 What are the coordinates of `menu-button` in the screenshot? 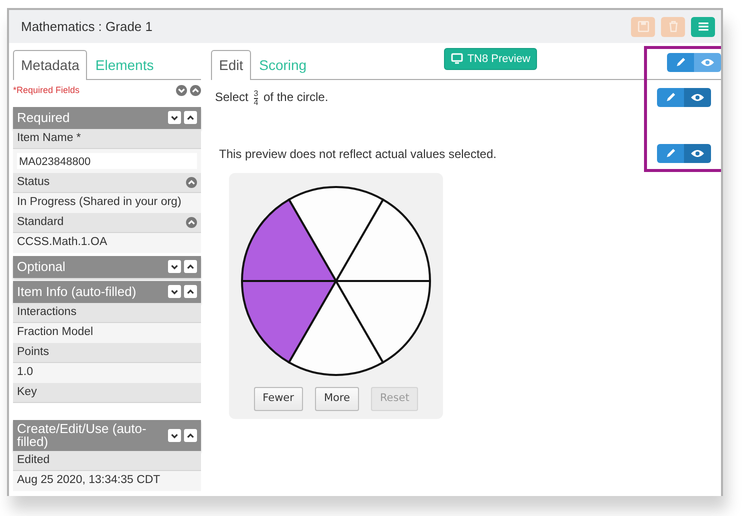 It's located at (703, 26).